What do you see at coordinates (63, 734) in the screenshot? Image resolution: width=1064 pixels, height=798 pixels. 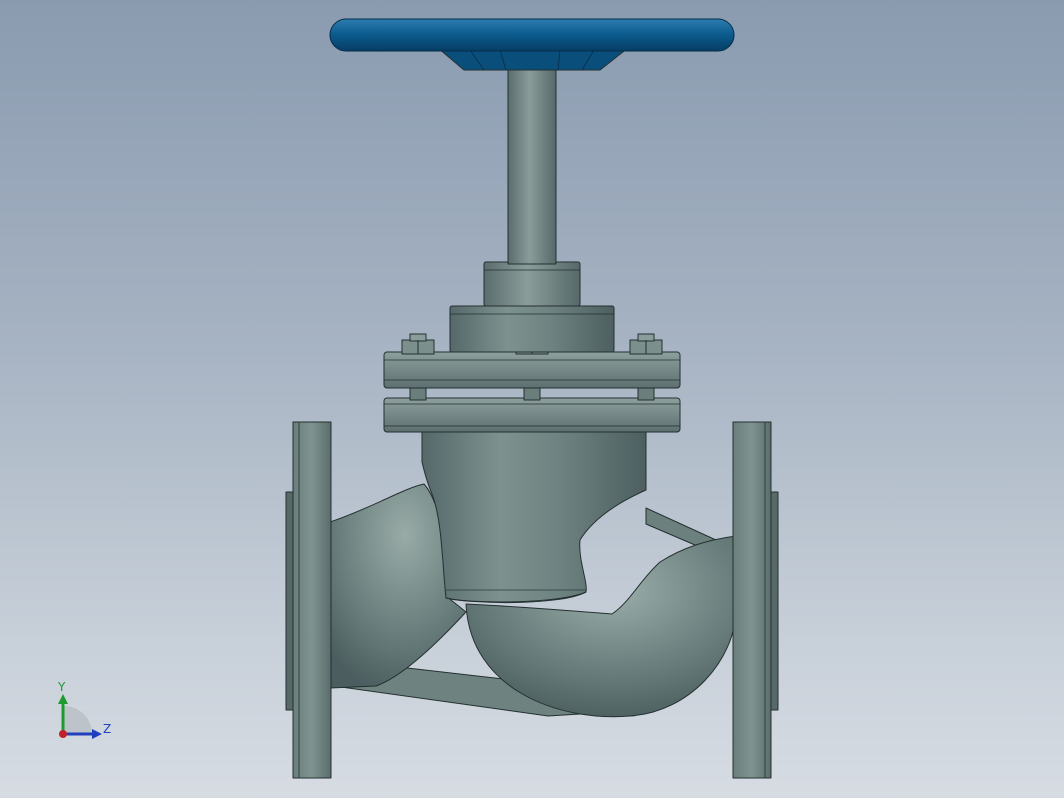 I see `triad-origin` at bounding box center [63, 734].